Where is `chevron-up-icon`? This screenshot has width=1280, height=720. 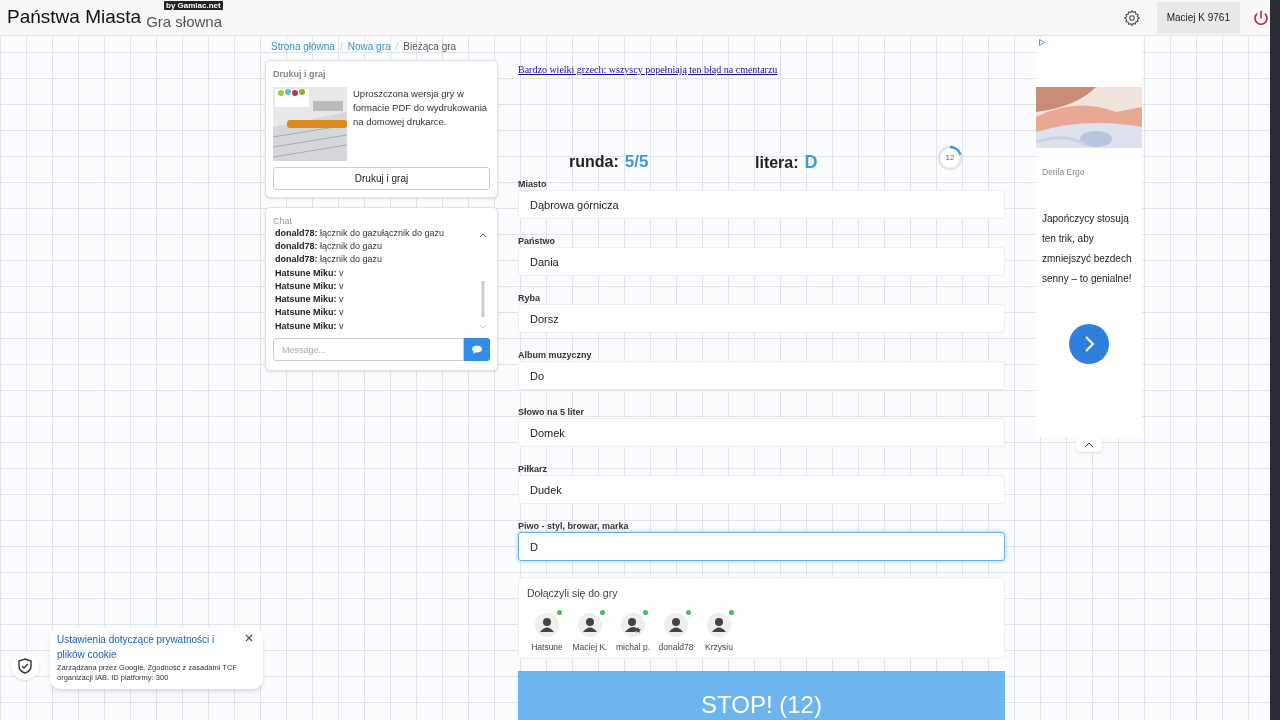 chevron-up-icon is located at coordinates (1089, 444).